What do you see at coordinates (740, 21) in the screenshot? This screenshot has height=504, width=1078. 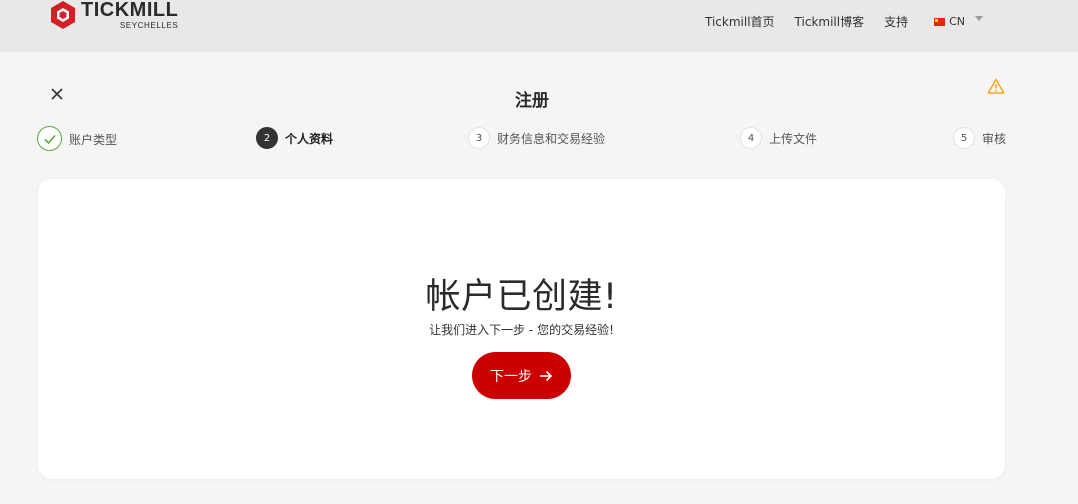 I see `nav-home-link: Tickmill首页` at bounding box center [740, 21].